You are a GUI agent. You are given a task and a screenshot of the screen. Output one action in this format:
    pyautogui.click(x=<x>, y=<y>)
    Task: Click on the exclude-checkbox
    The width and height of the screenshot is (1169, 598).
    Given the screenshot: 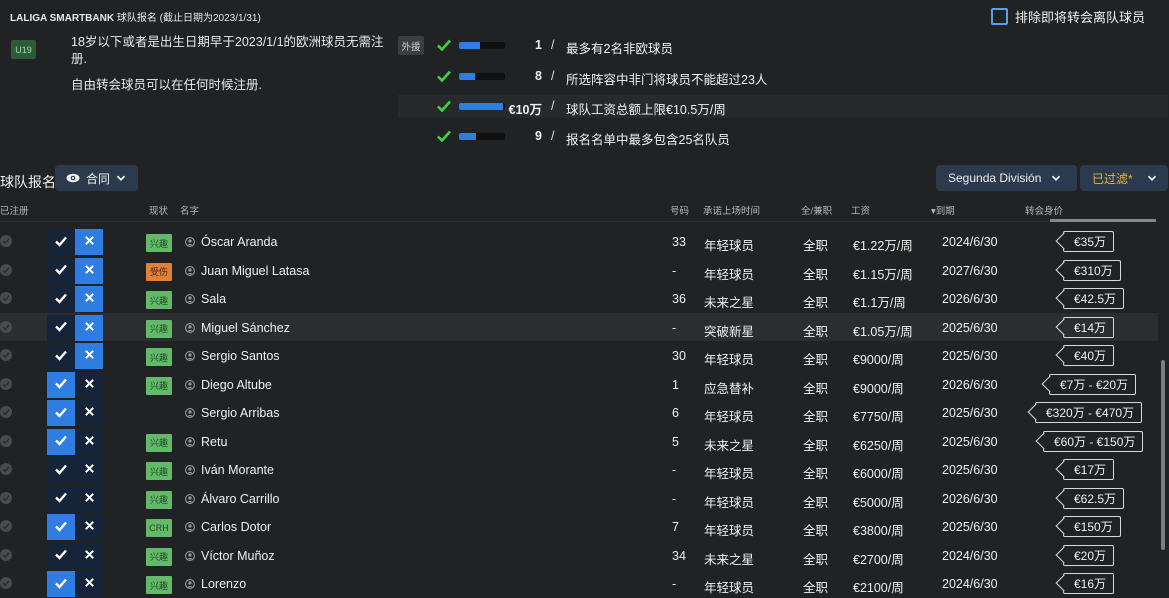 What is the action you would take?
    pyautogui.click(x=999, y=16)
    